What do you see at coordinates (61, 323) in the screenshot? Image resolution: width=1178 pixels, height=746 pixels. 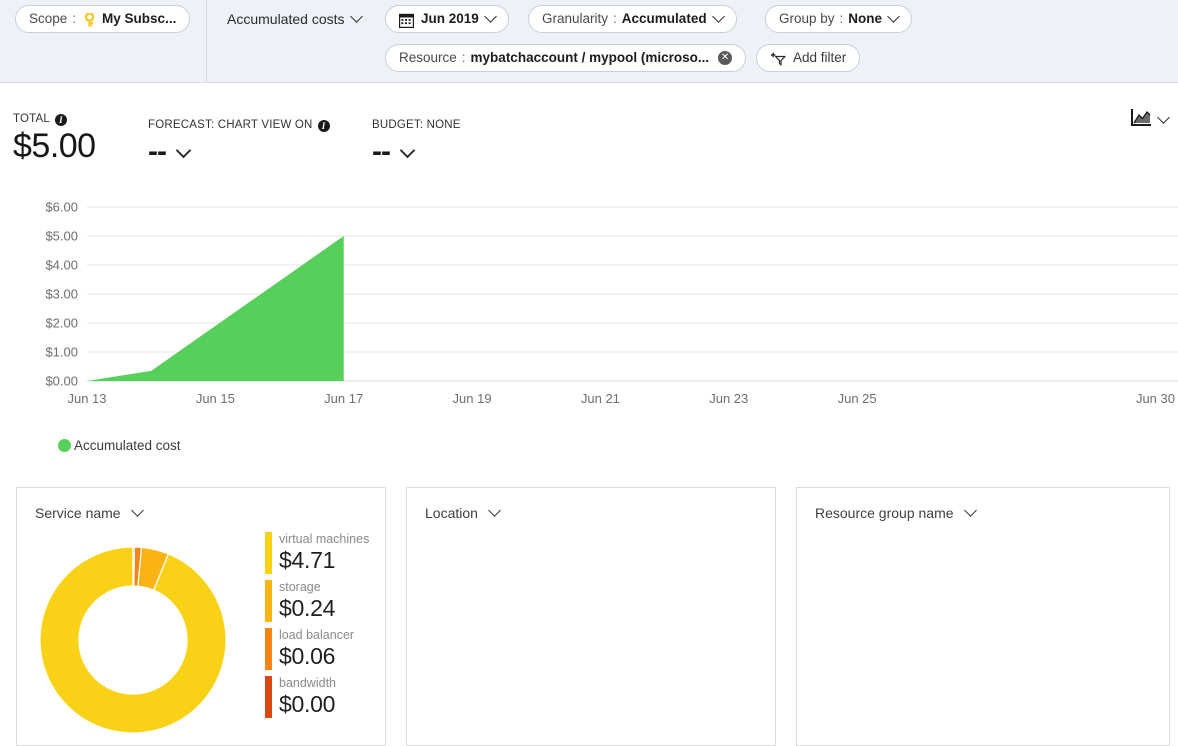 I see `y-axis-tick: $2.00` at bounding box center [61, 323].